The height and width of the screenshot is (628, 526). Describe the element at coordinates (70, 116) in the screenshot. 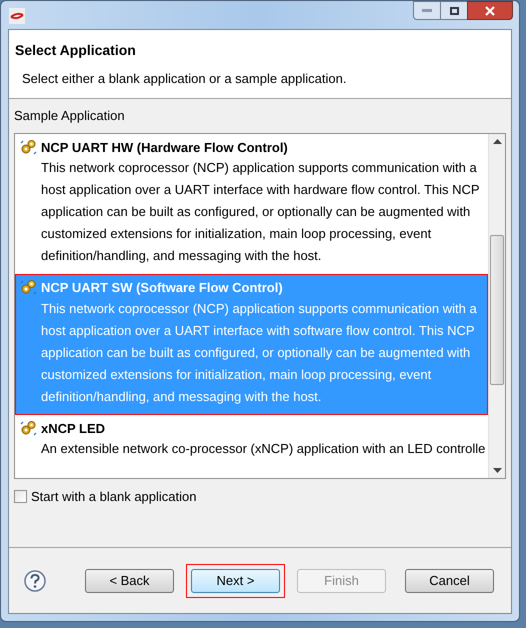

I see `list-label: Sample Application` at that location.